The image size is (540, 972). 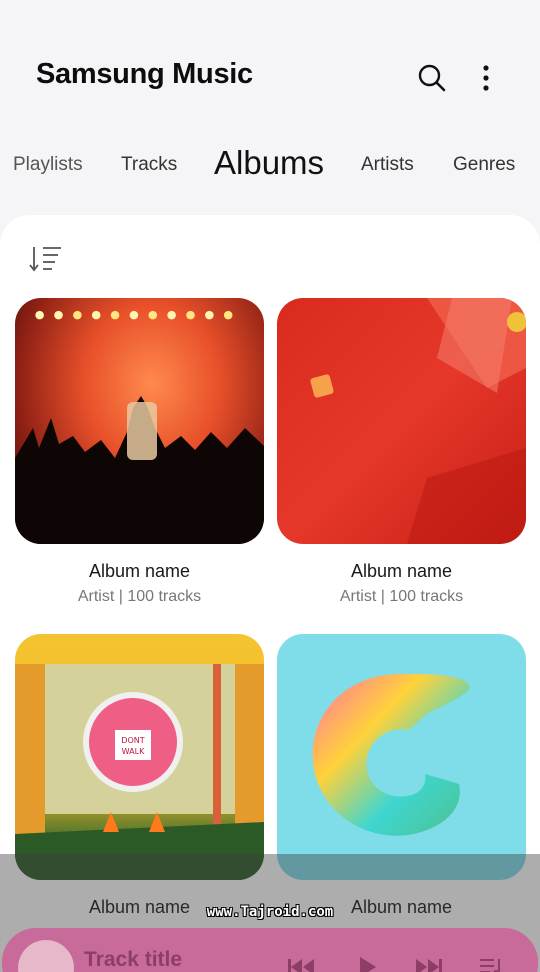 I want to click on yellow-room-scene: DONT WALK, so click(x=139, y=772).